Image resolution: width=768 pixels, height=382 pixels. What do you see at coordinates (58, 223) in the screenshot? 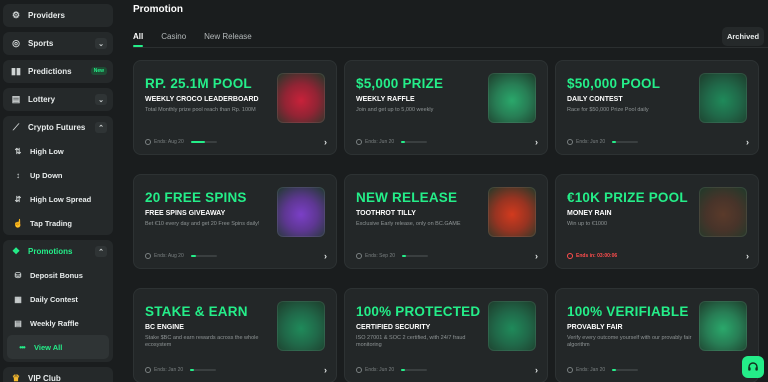
I see `sidebar-item-tap-trading: ☝ Tap Trading` at bounding box center [58, 223].